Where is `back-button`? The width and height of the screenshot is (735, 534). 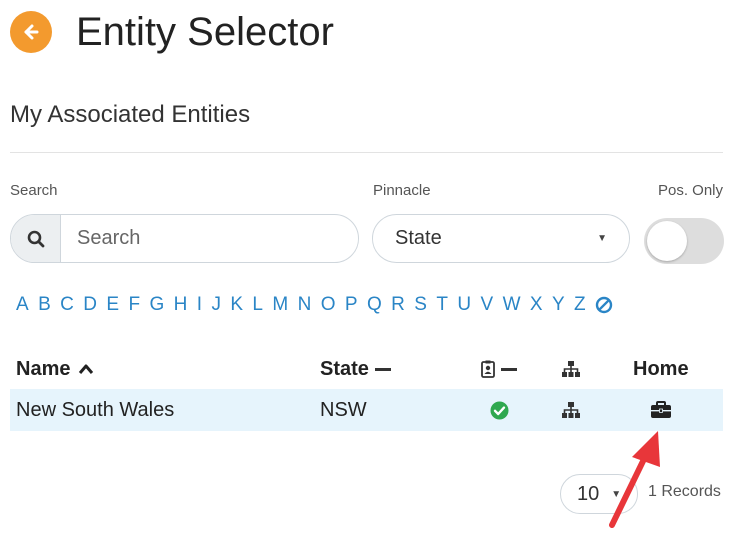 back-button is located at coordinates (31, 32).